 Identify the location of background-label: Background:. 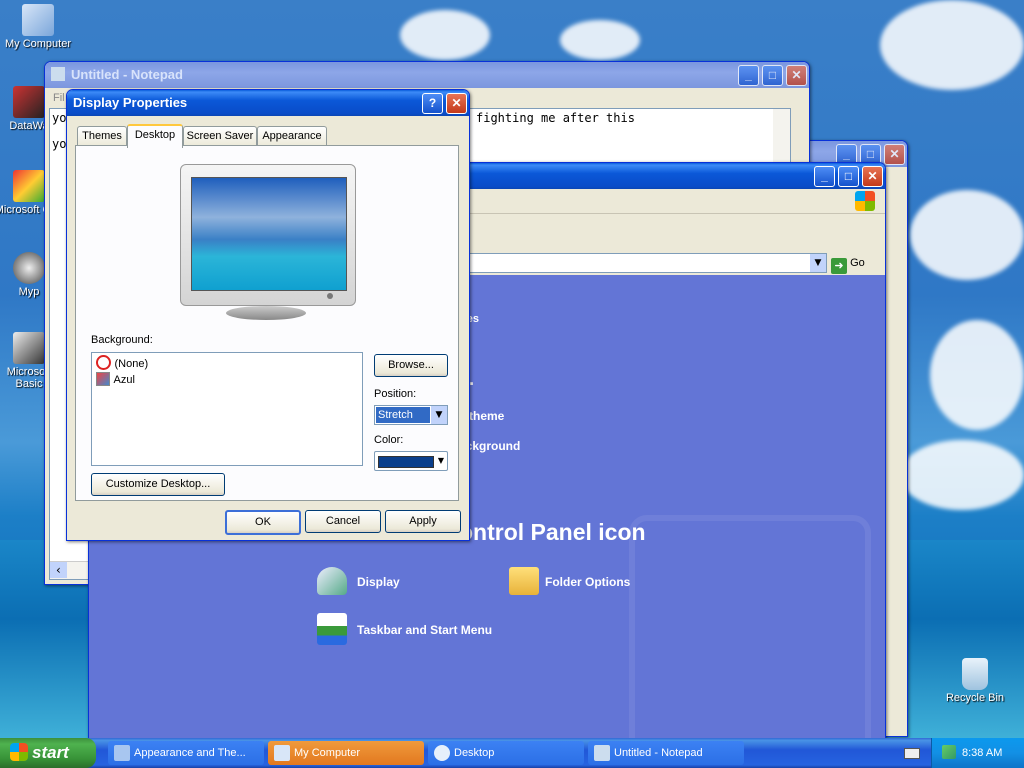
(122, 340).